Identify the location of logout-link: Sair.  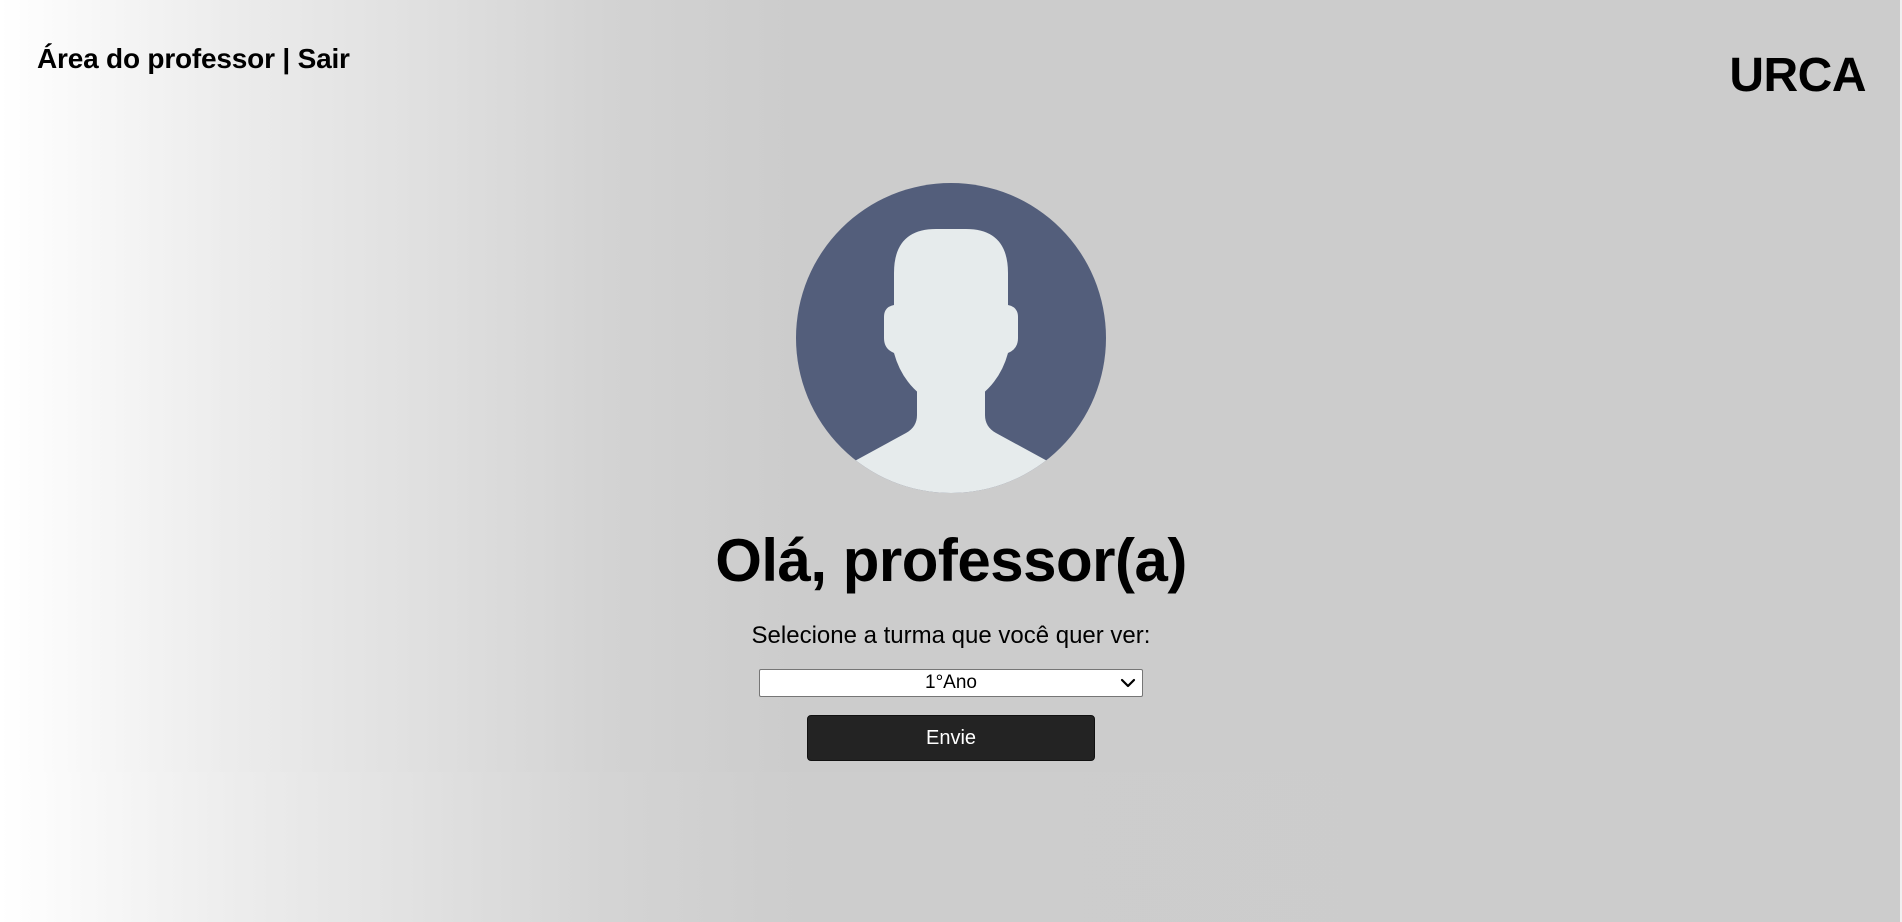
(324, 58).